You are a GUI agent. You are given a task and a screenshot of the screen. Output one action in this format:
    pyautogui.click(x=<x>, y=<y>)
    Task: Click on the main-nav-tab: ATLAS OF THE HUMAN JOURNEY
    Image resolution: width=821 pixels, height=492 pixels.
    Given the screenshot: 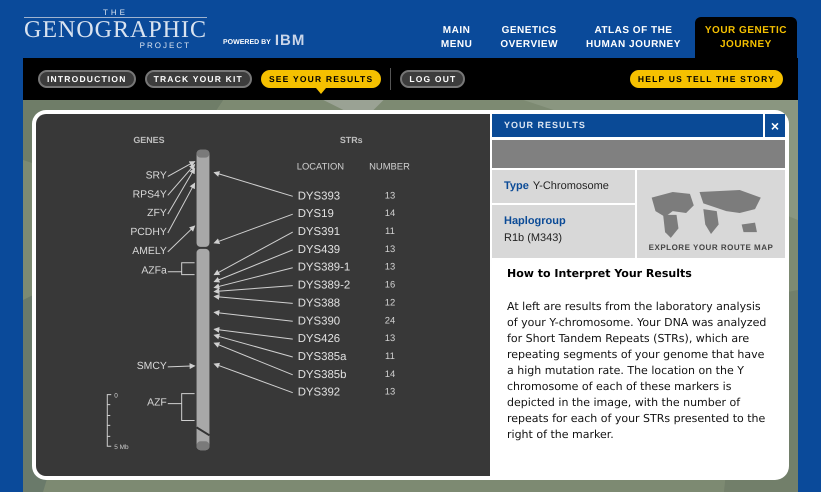 What is the action you would take?
    pyautogui.click(x=633, y=37)
    